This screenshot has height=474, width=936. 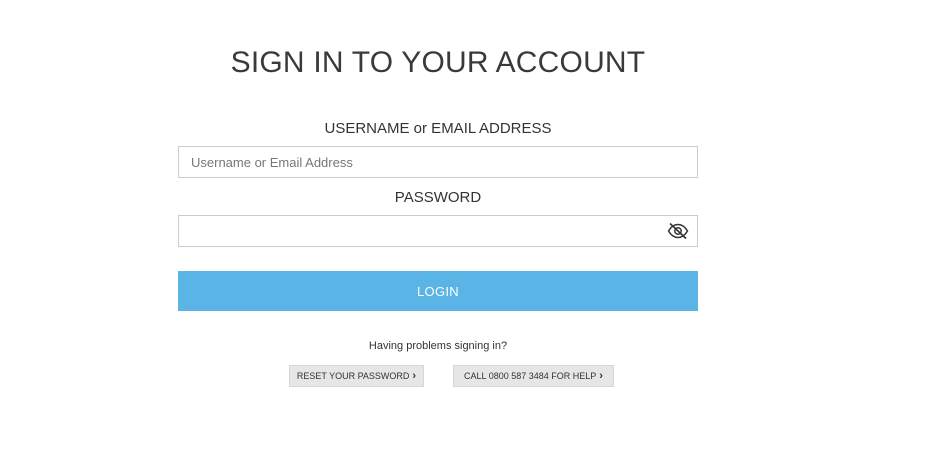 I want to click on username-input, so click(x=438, y=162).